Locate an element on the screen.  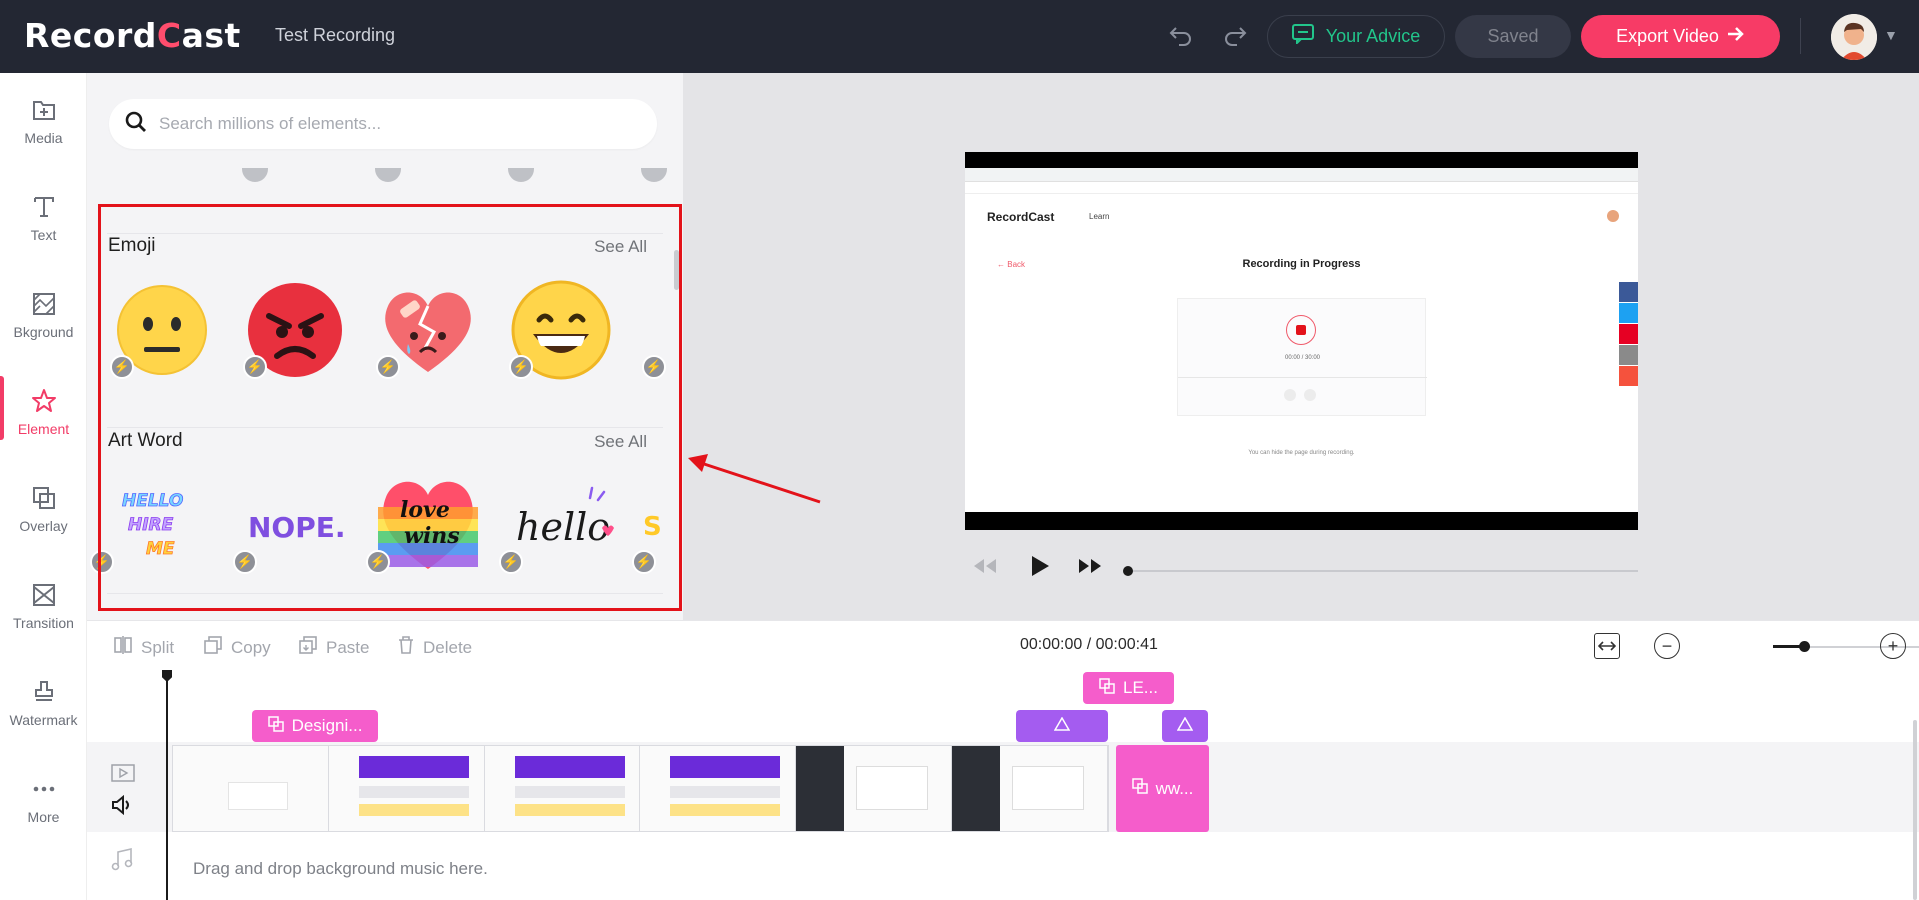
screen-recorder-card: 00:00 / 30:00 is located at coordinates (1302, 357).